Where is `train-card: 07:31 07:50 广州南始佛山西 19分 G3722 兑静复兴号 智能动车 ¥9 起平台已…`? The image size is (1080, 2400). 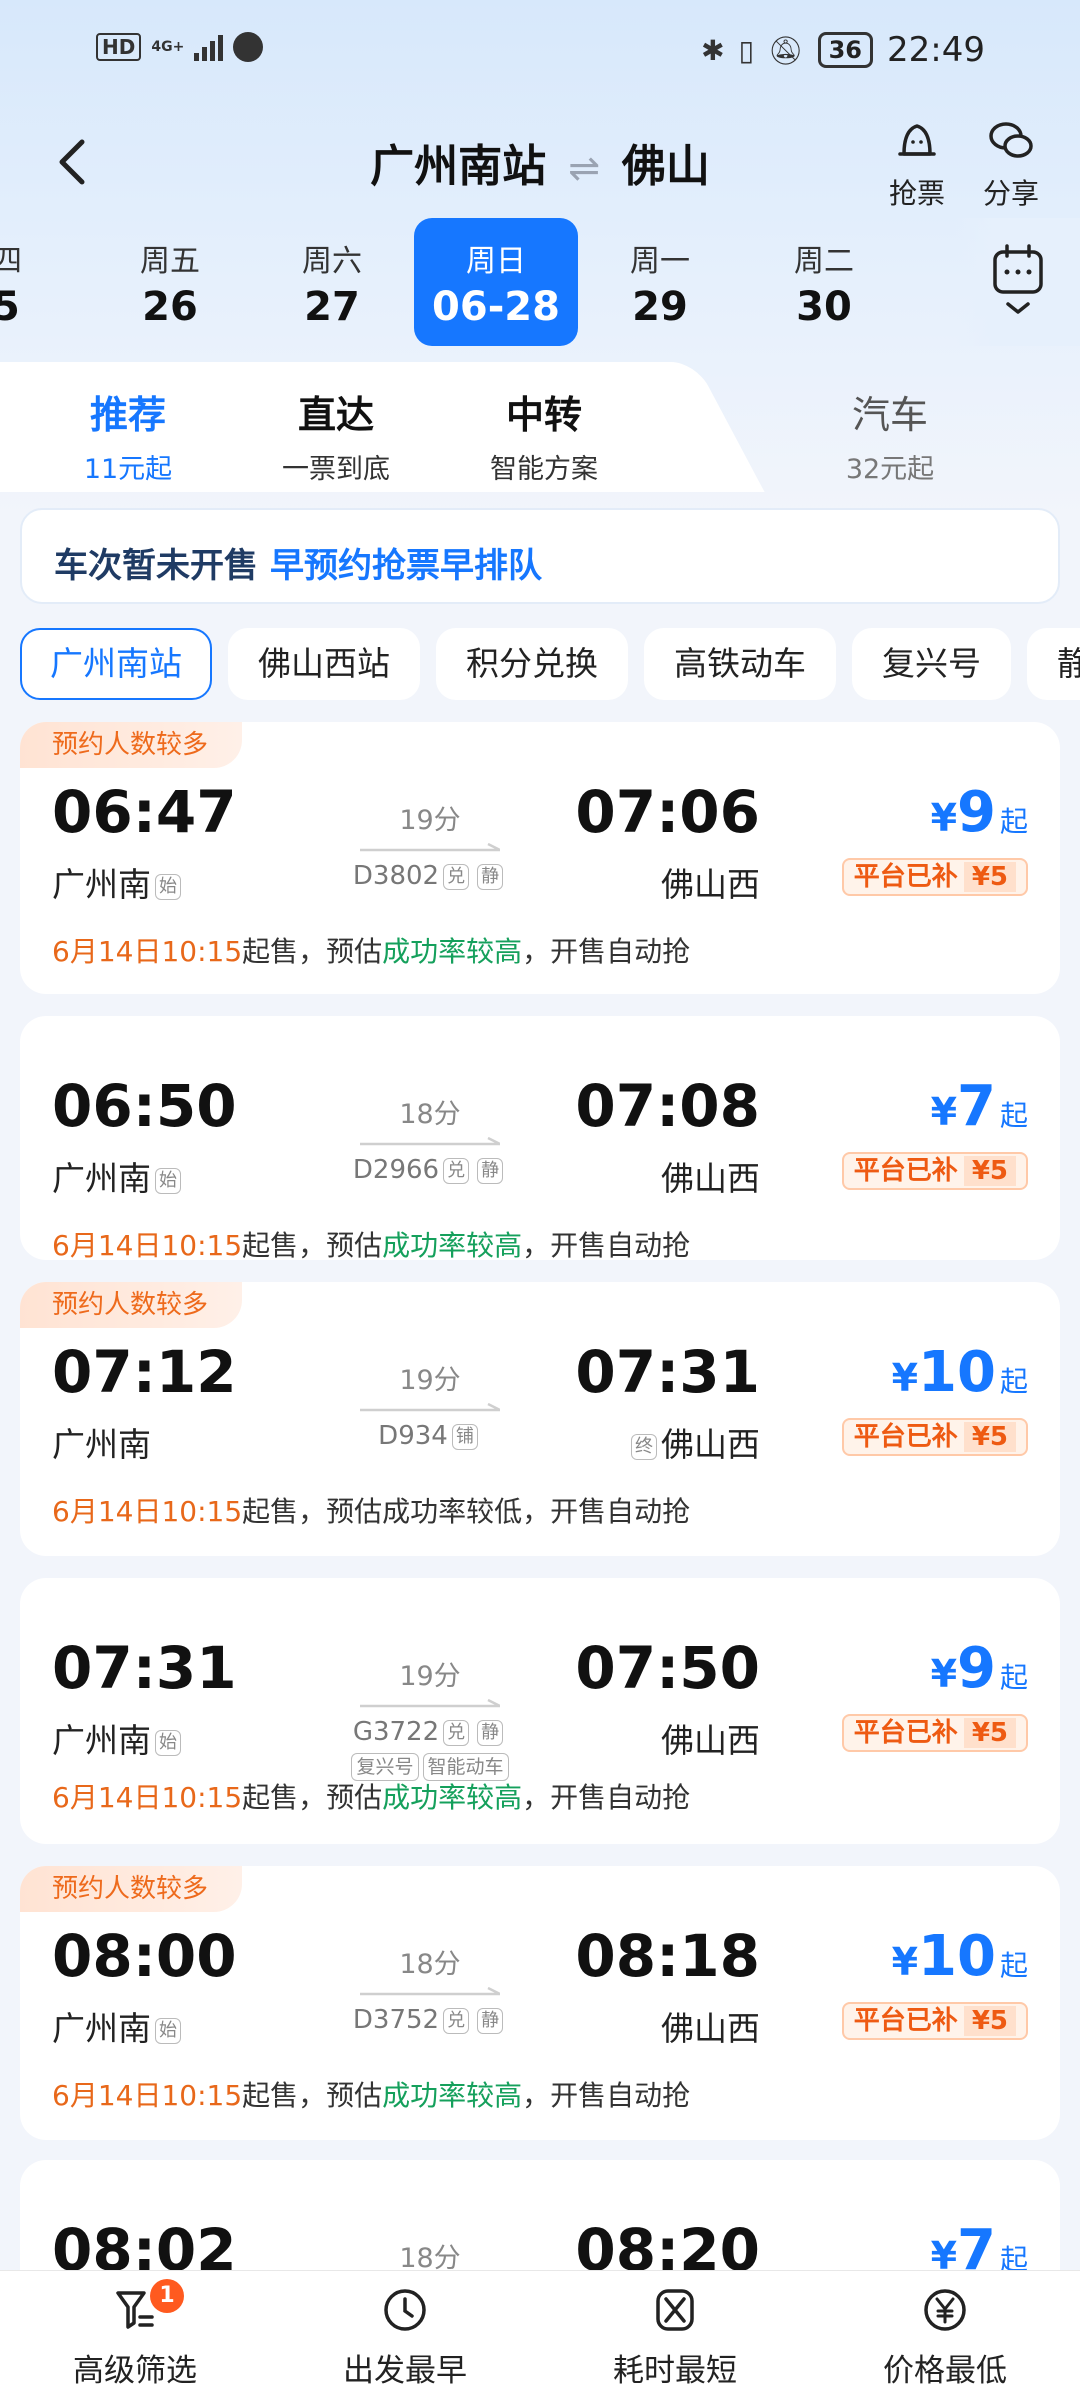 train-card: 07:31 07:50 广州南始佛山西 19分 G3722 兑静复兴号 智能动车 ¥9 起平台已… is located at coordinates (540, 1711).